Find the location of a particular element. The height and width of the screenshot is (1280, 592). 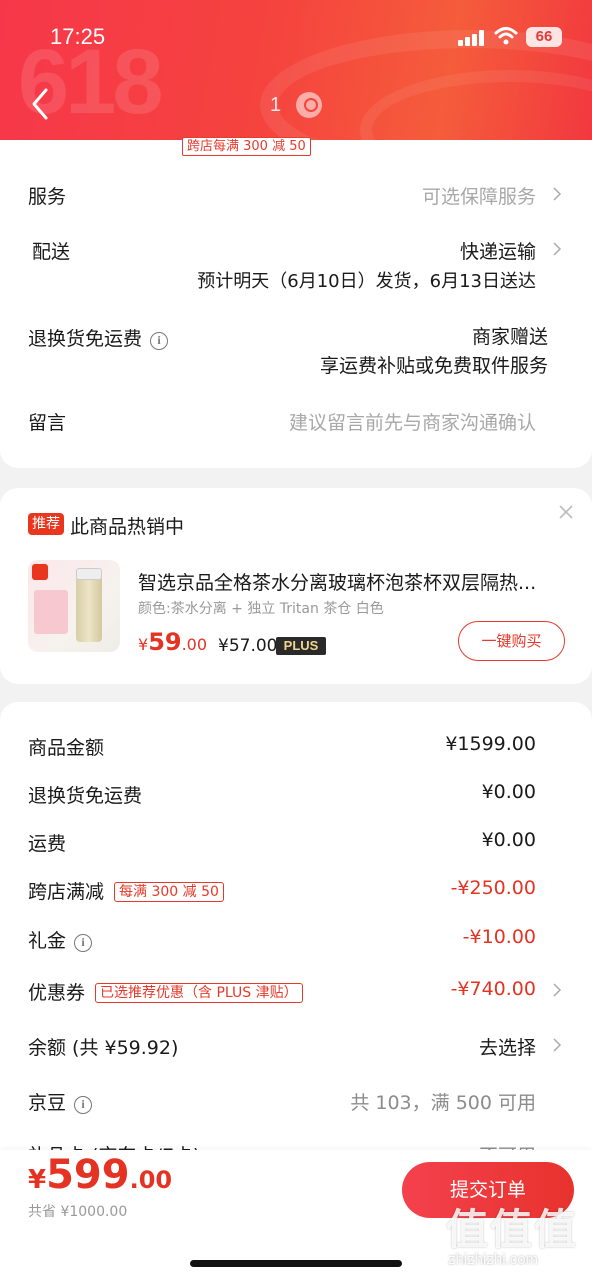

saved-amount: 共省 ¥1000.00 is located at coordinates (78, 1212).